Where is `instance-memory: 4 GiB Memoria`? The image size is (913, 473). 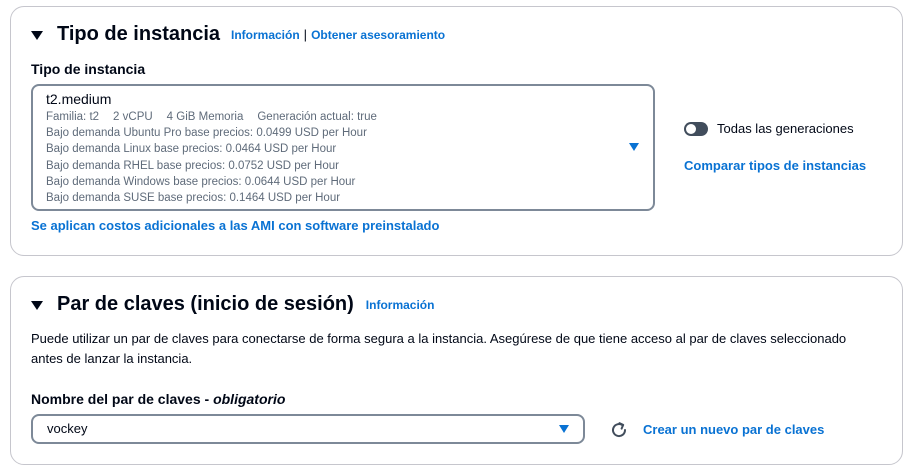
instance-memory: 4 GiB Memoria is located at coordinates (205, 117).